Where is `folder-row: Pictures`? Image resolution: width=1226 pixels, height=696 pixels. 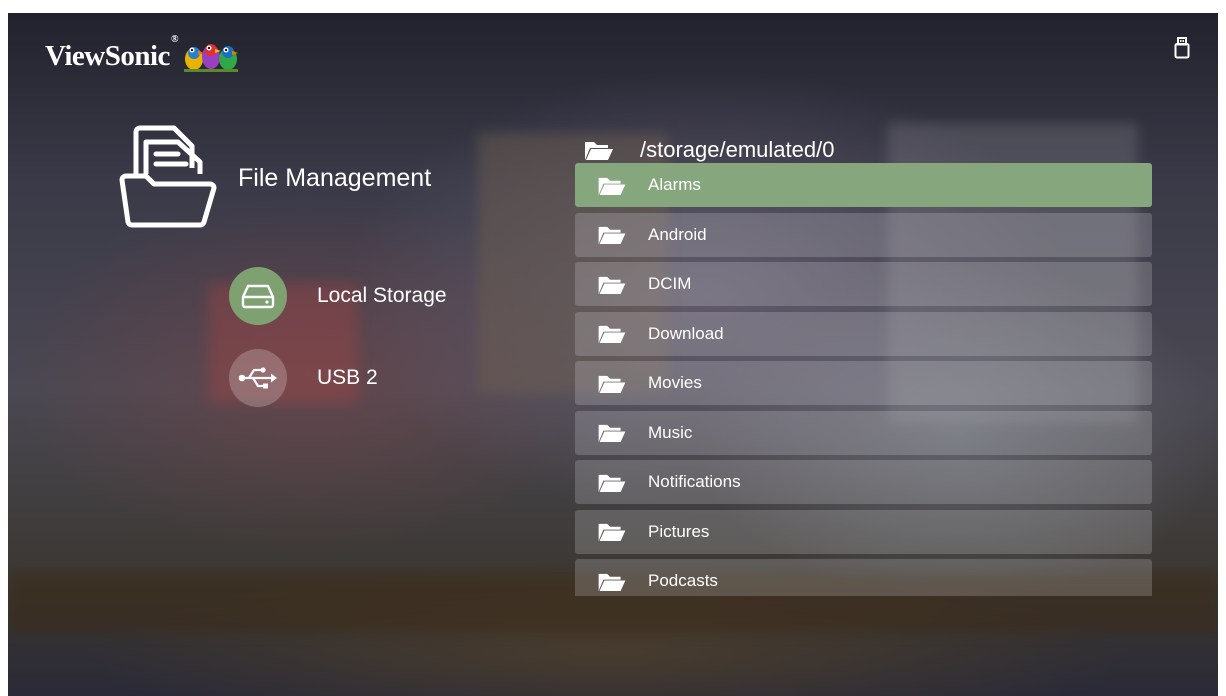 folder-row: Pictures is located at coordinates (863, 531).